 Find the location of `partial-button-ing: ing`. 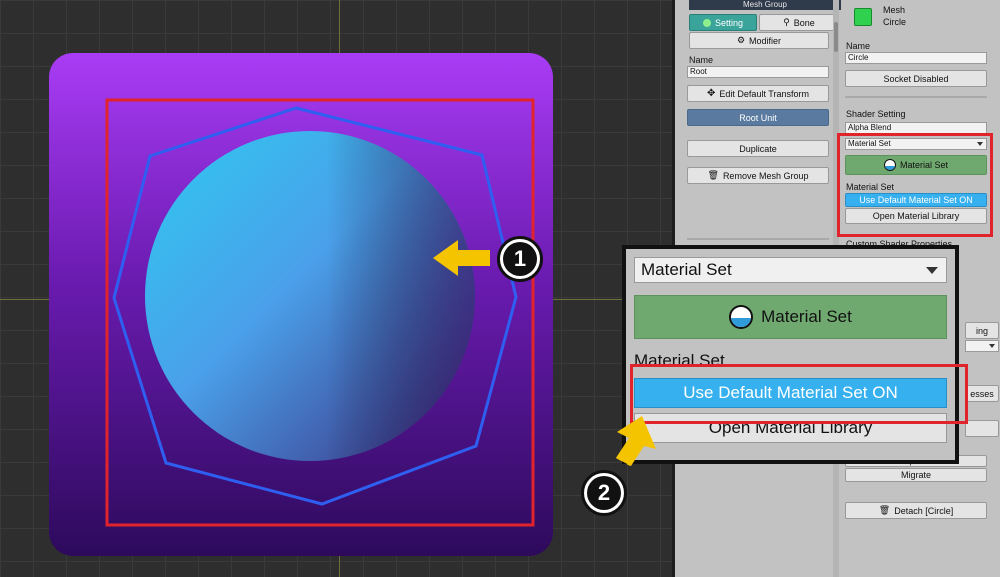

partial-button-ing: ing is located at coordinates (982, 330).